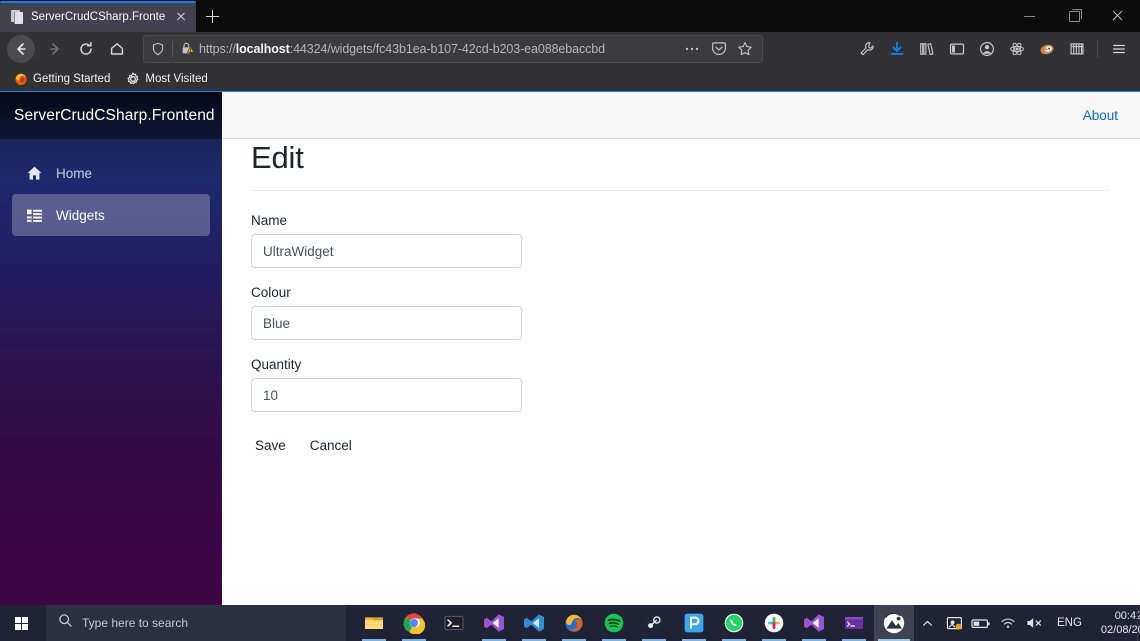 Image resolution: width=1140 pixels, height=641 pixels. What do you see at coordinates (414, 623) in the screenshot?
I see `taskbar-app-google-chrome` at bounding box center [414, 623].